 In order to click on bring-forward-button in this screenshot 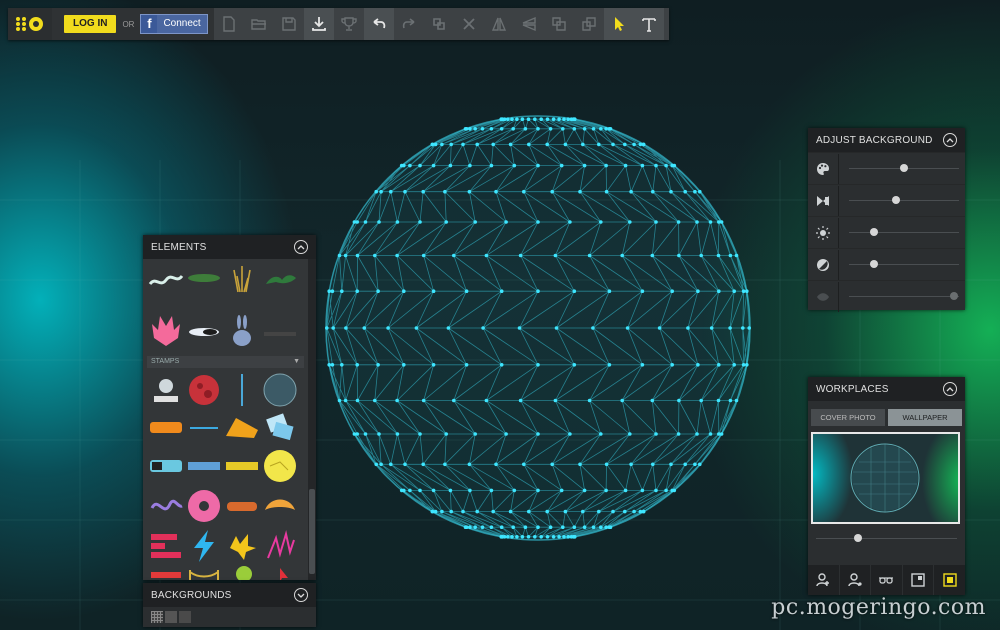, I will do `click(559, 24)`.